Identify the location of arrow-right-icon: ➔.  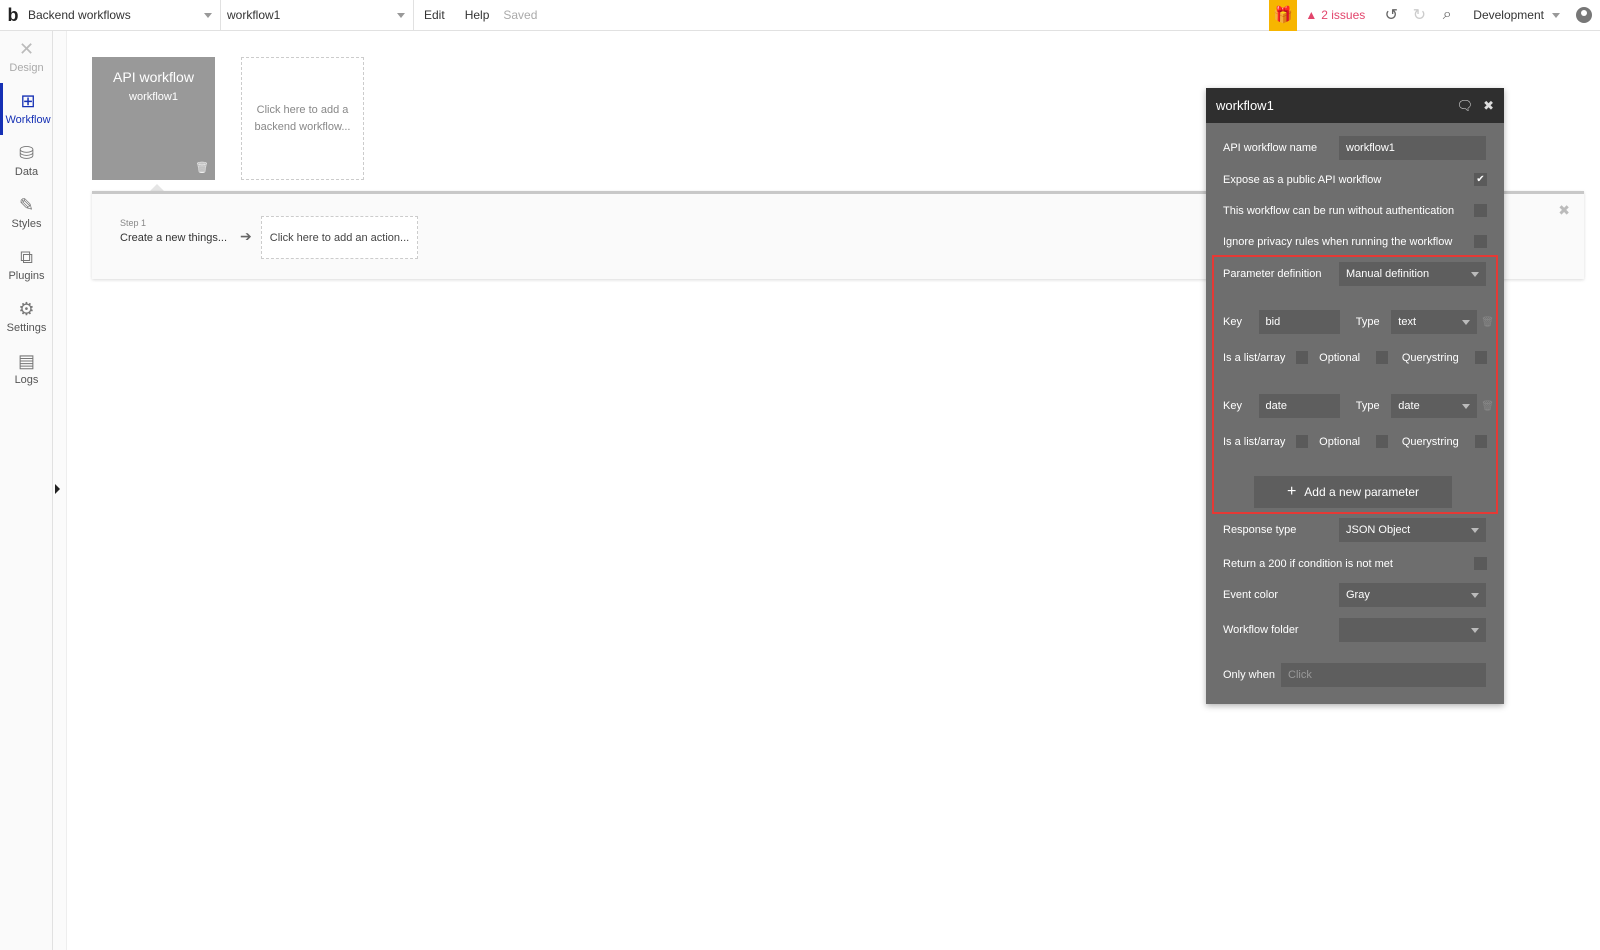
(246, 236).